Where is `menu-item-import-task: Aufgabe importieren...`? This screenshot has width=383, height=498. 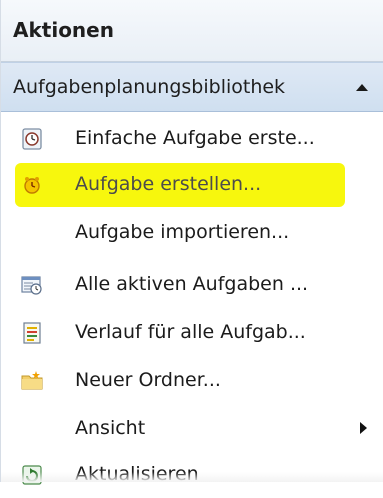 menu-item-import-task: Aufgabe importieren... is located at coordinates (192, 233).